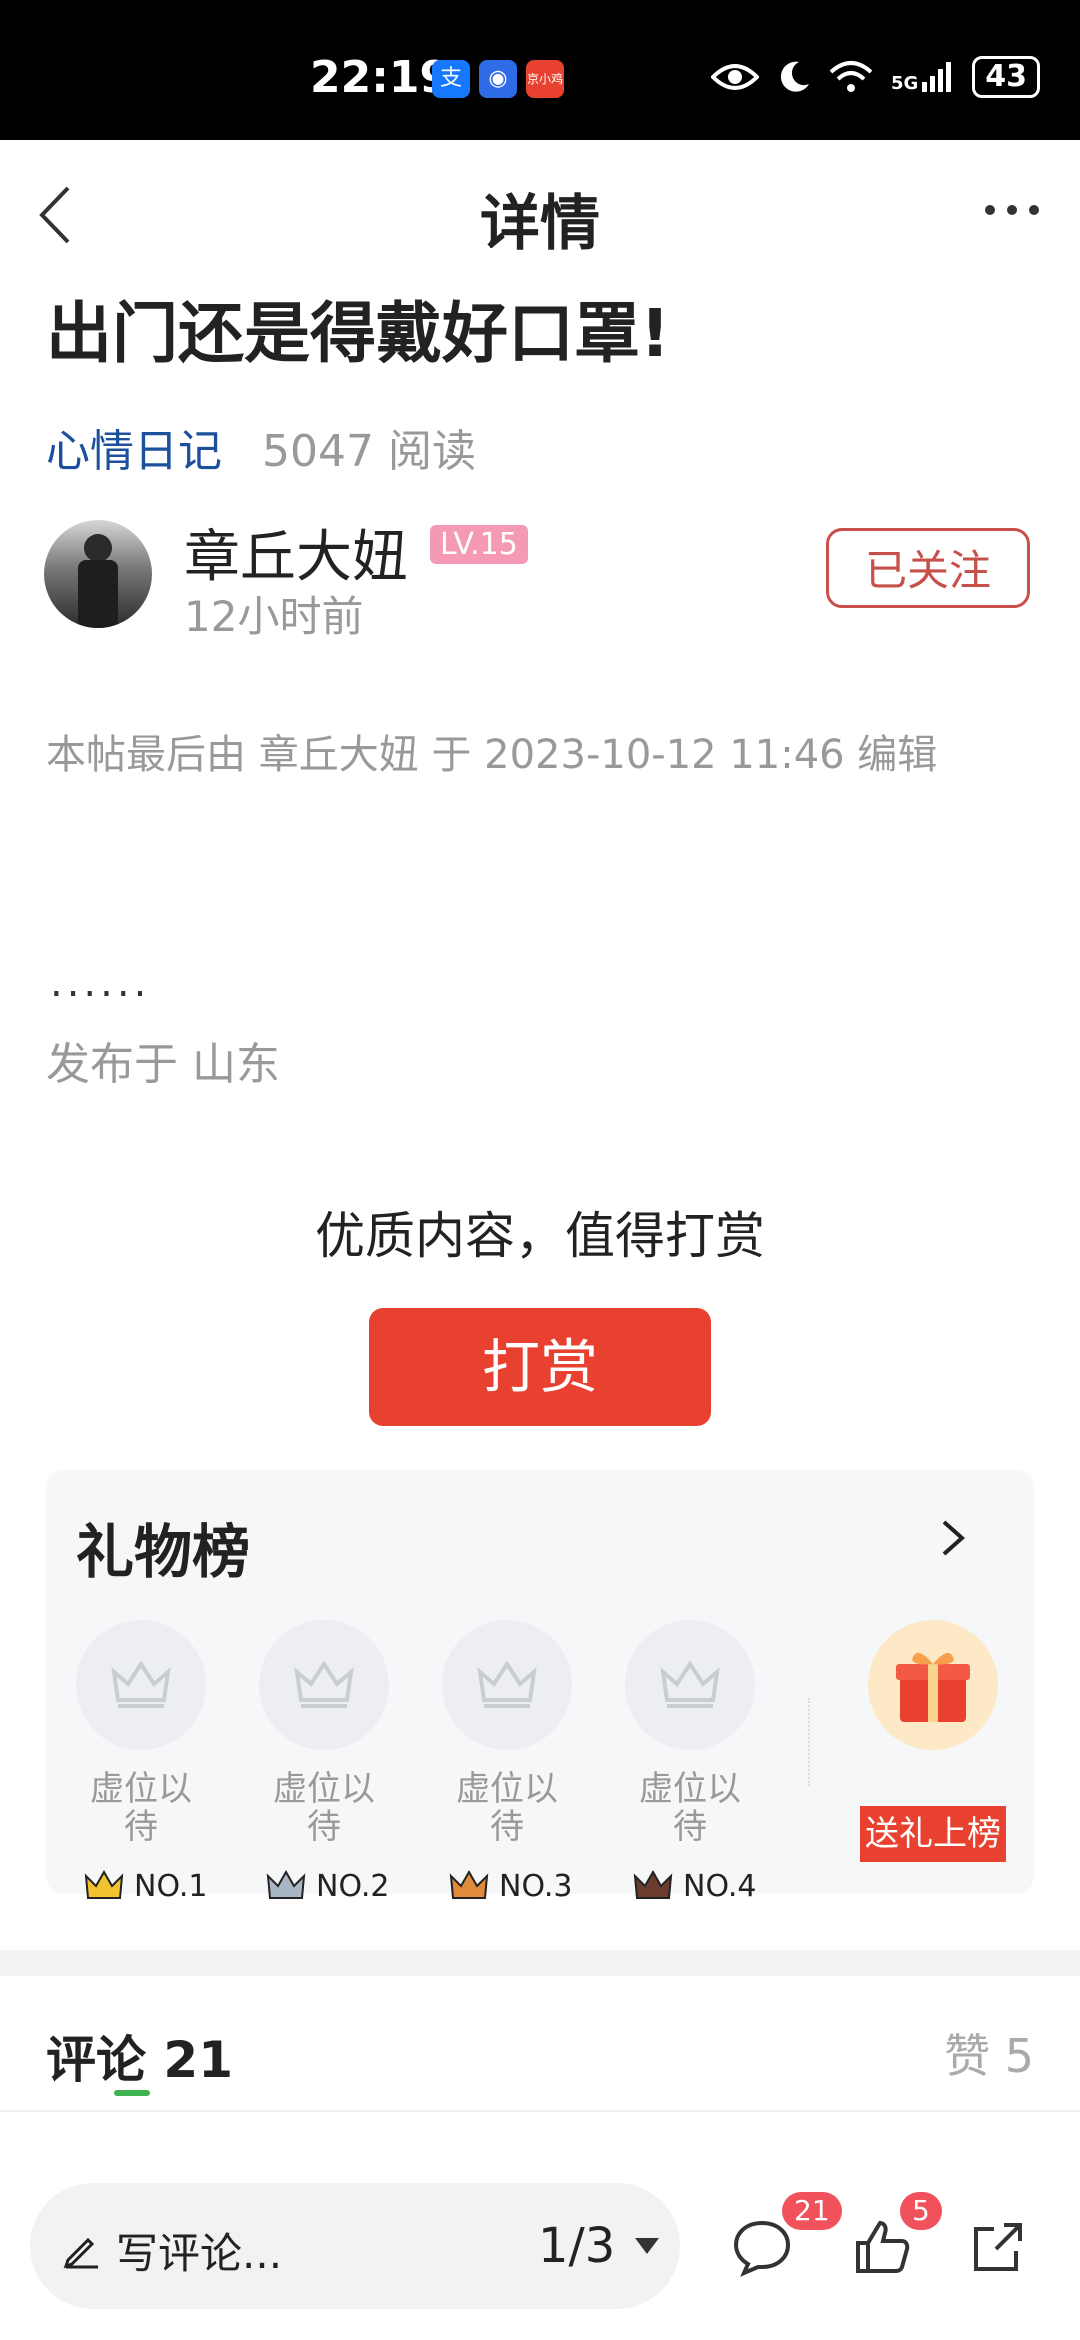  I want to click on read-count: 5047 阅读, so click(369, 451).